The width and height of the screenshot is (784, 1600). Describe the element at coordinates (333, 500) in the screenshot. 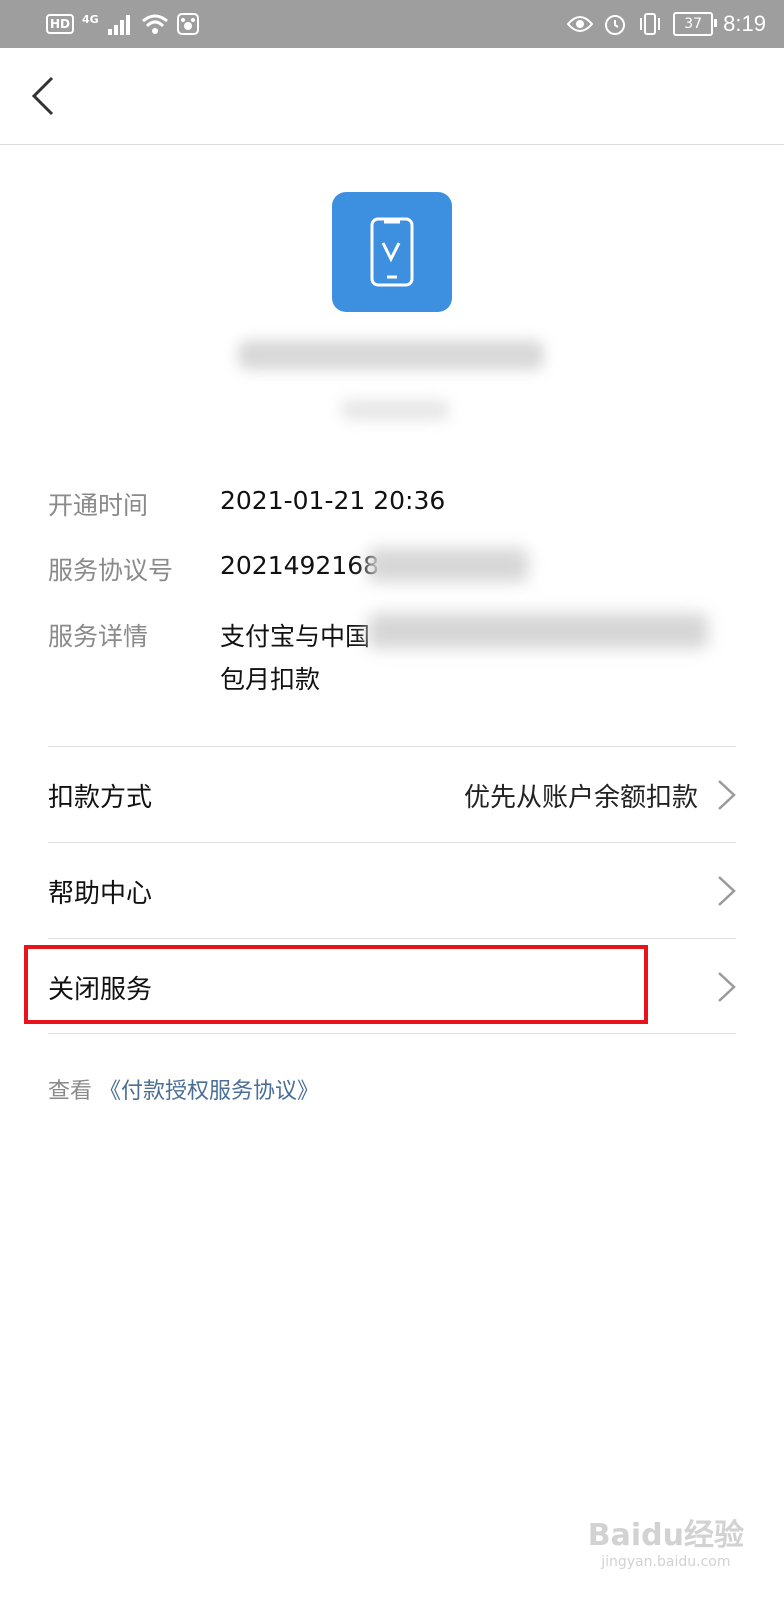

I see `open-time-value: 2021-01-21 20:36` at that location.